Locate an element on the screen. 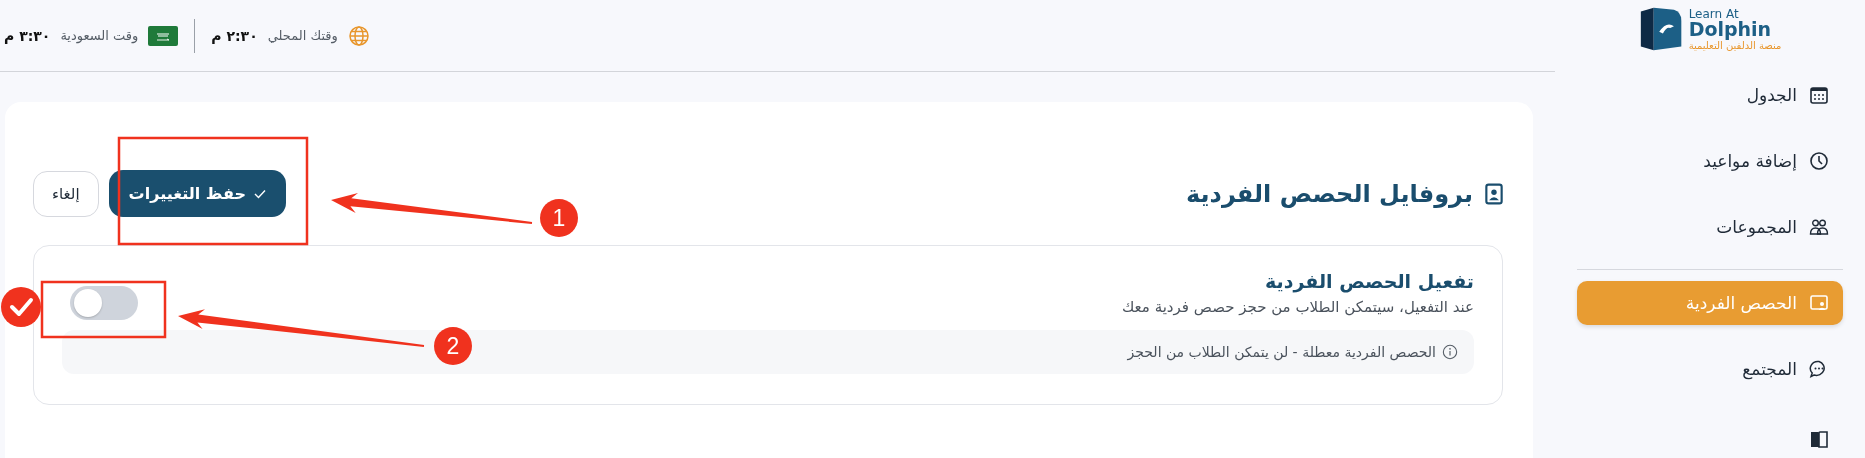 The image size is (1865, 458). number-badge: 2 is located at coordinates (453, 346).